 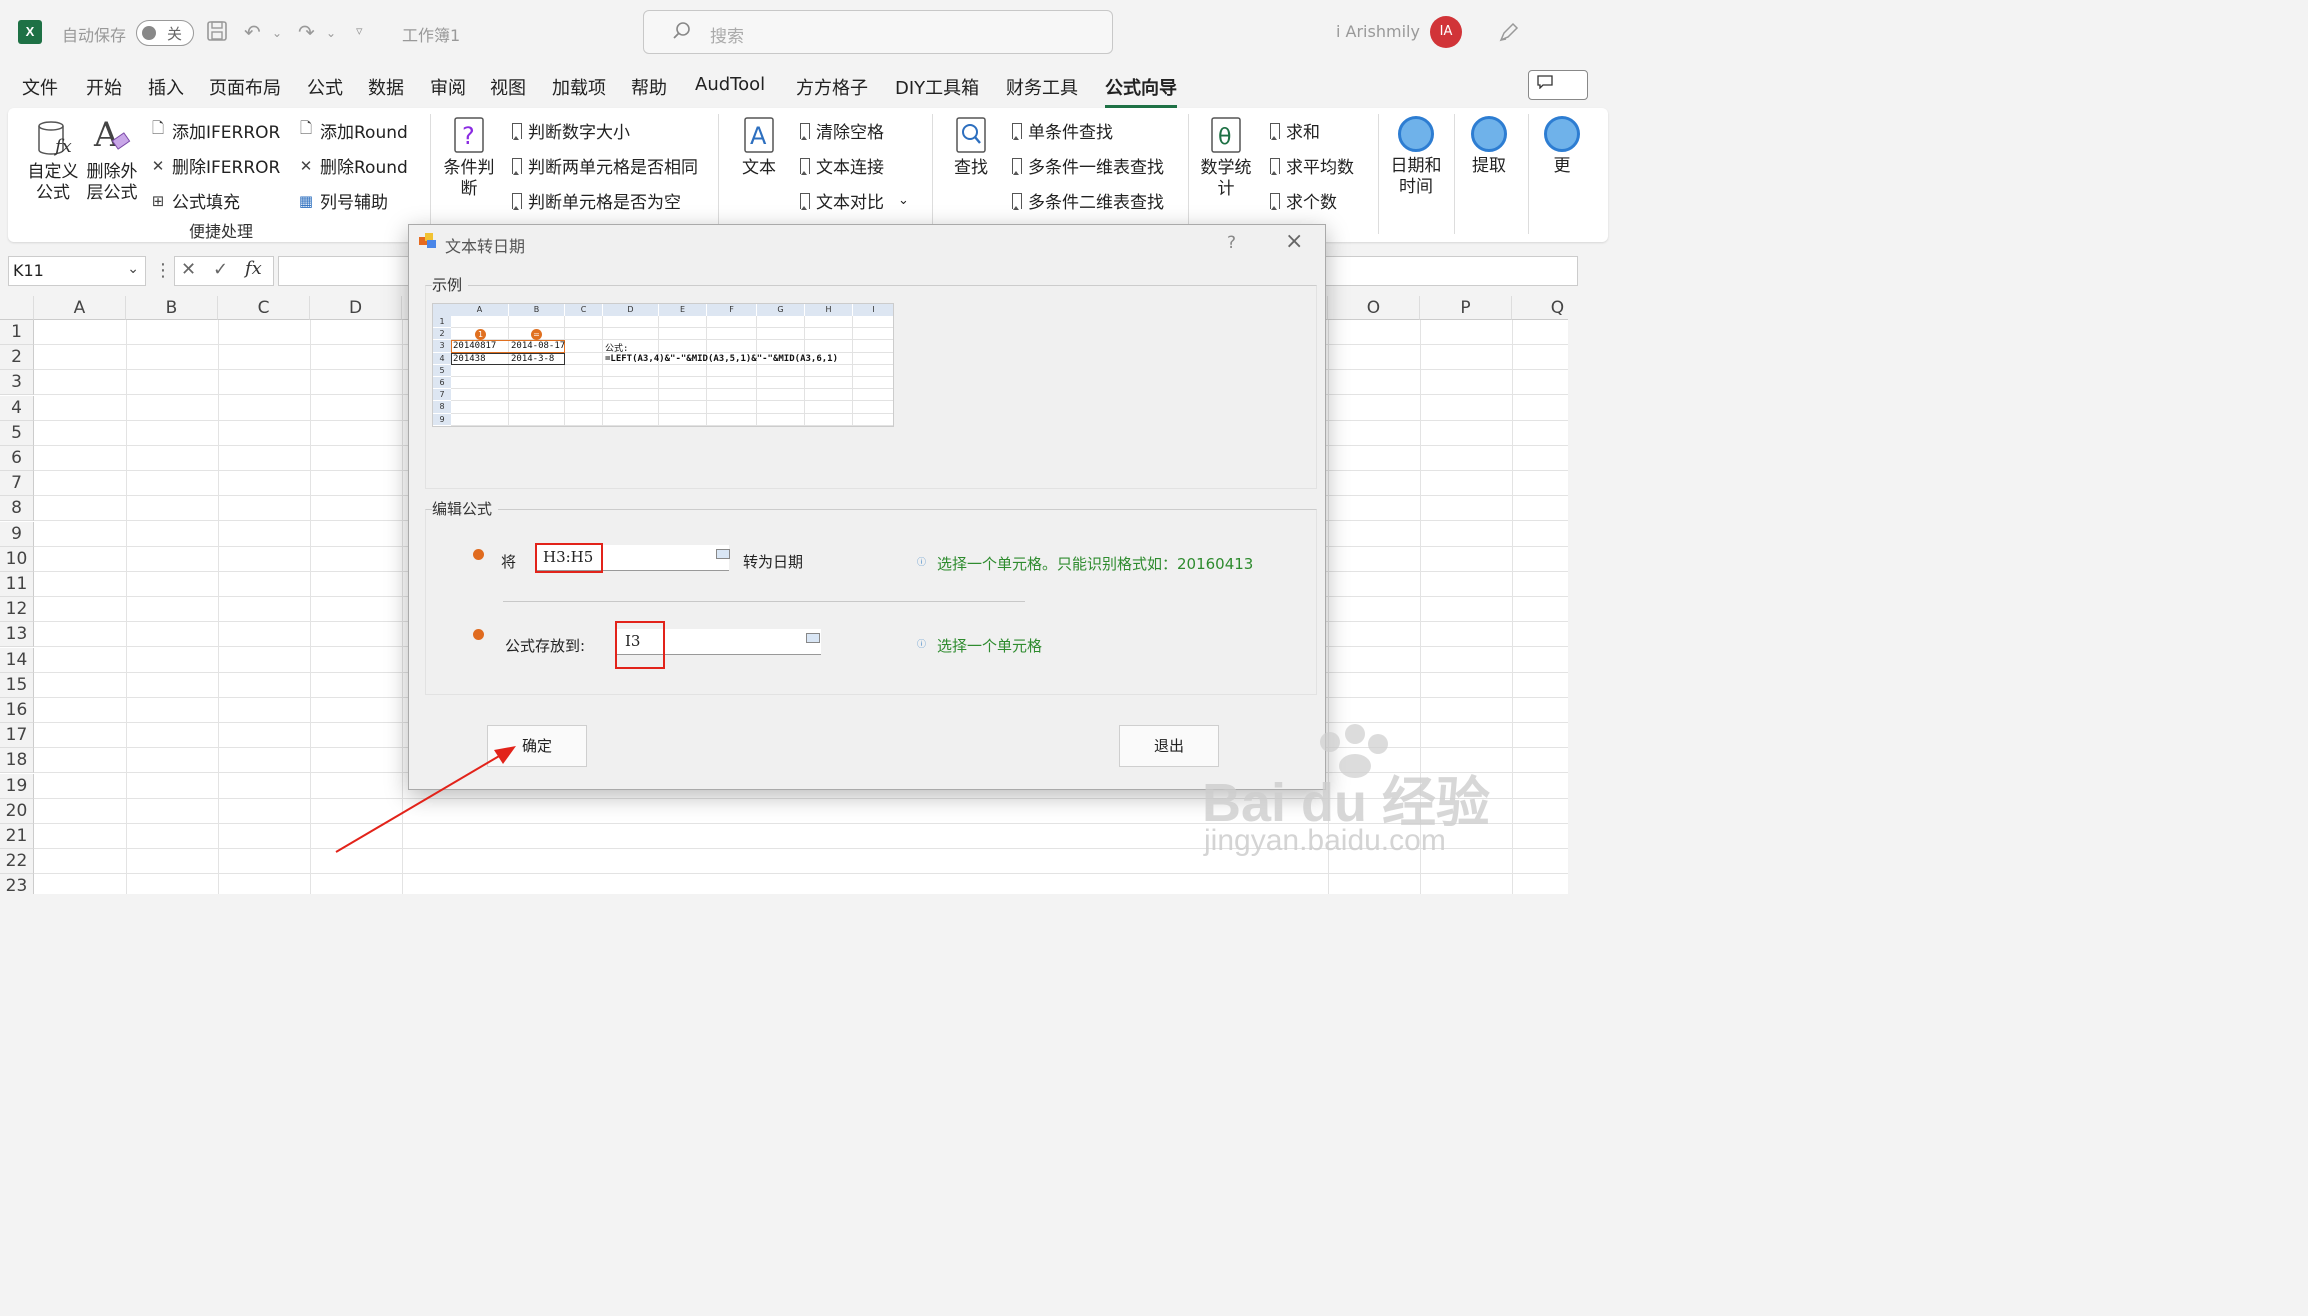 I want to click on save-icon, so click(x=217, y=33).